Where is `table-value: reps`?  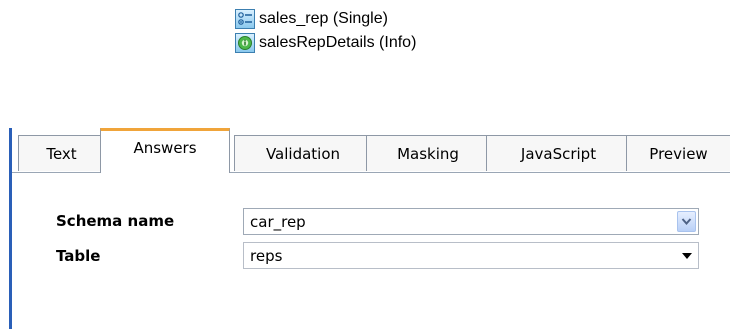
table-value: reps is located at coordinates (266, 255).